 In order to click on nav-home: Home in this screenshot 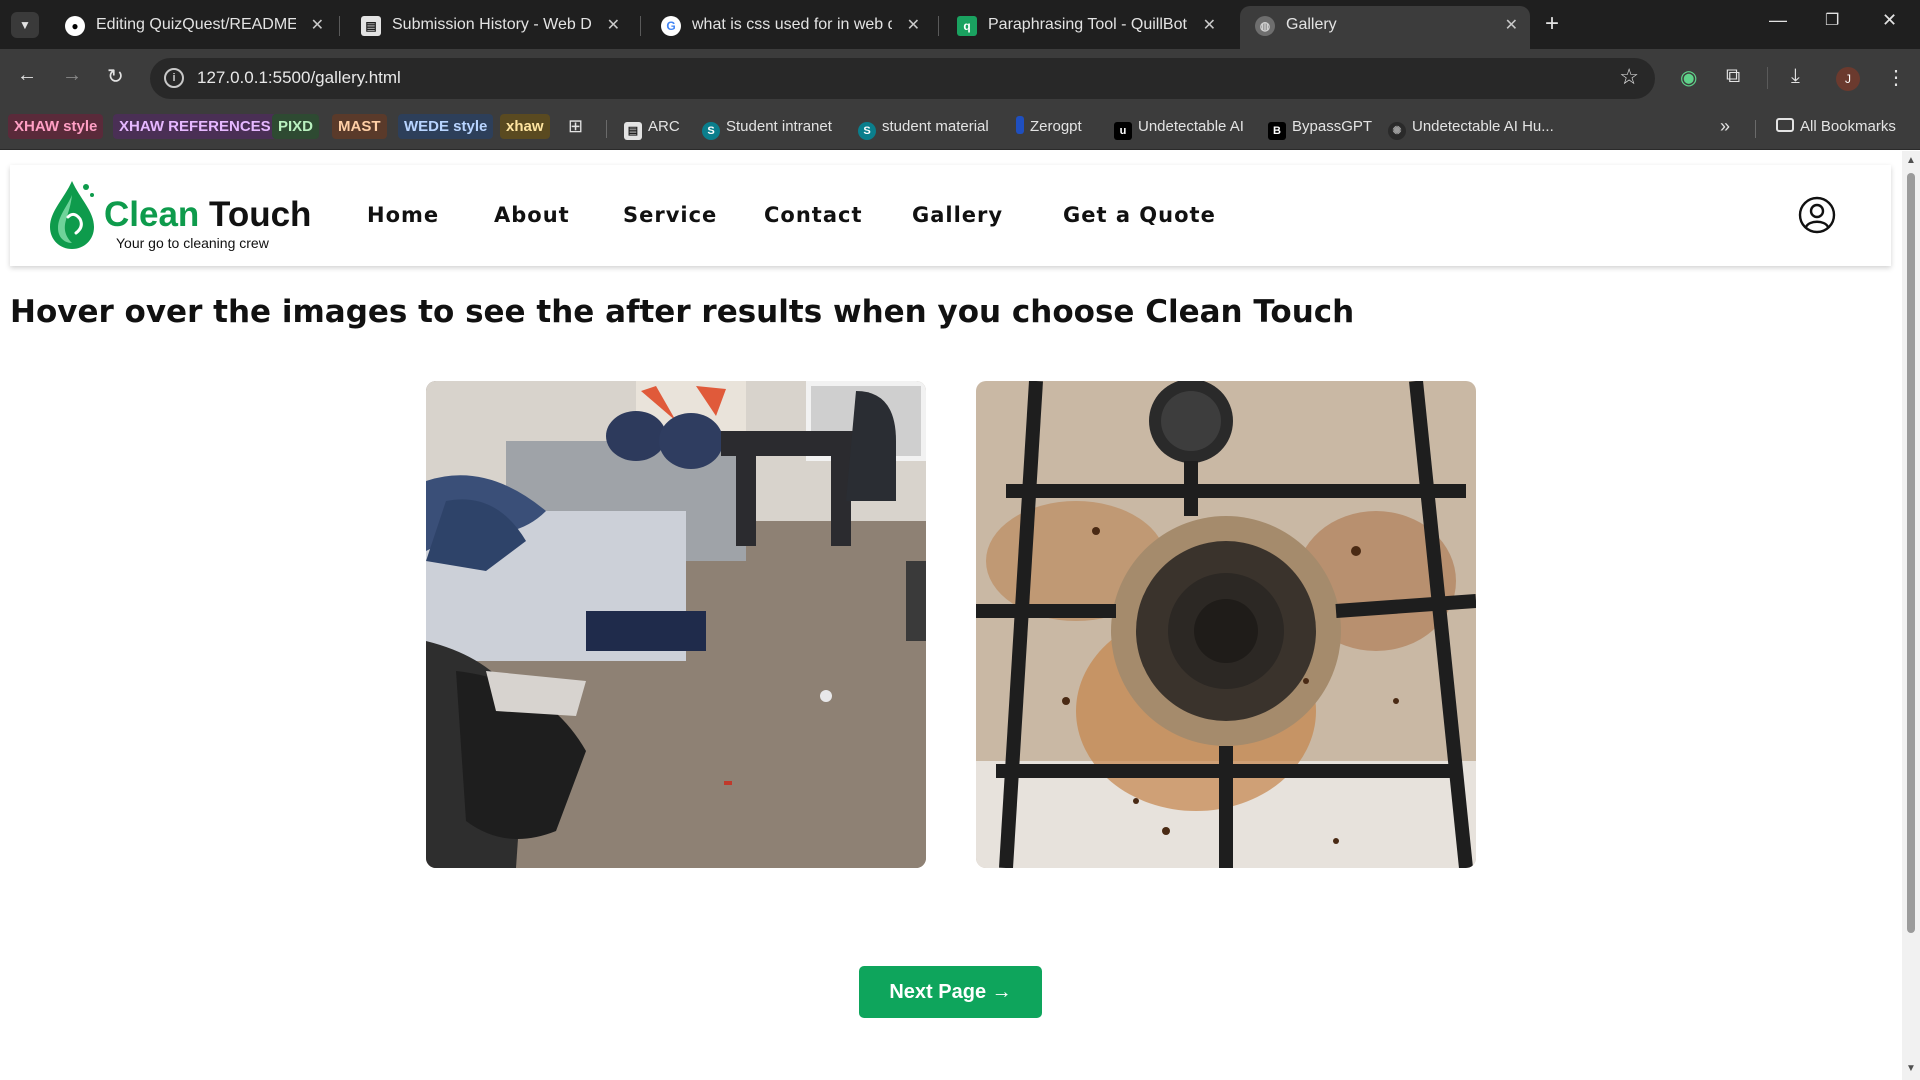, I will do `click(403, 215)`.